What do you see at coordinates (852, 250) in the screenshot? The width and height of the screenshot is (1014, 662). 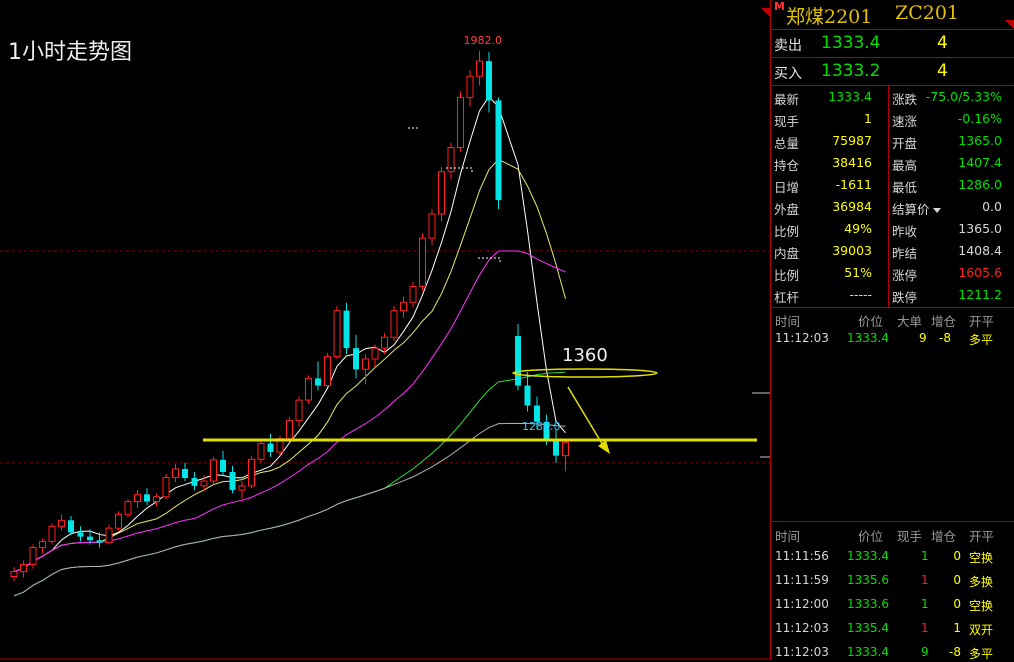 I see `stat-value: 39003` at bounding box center [852, 250].